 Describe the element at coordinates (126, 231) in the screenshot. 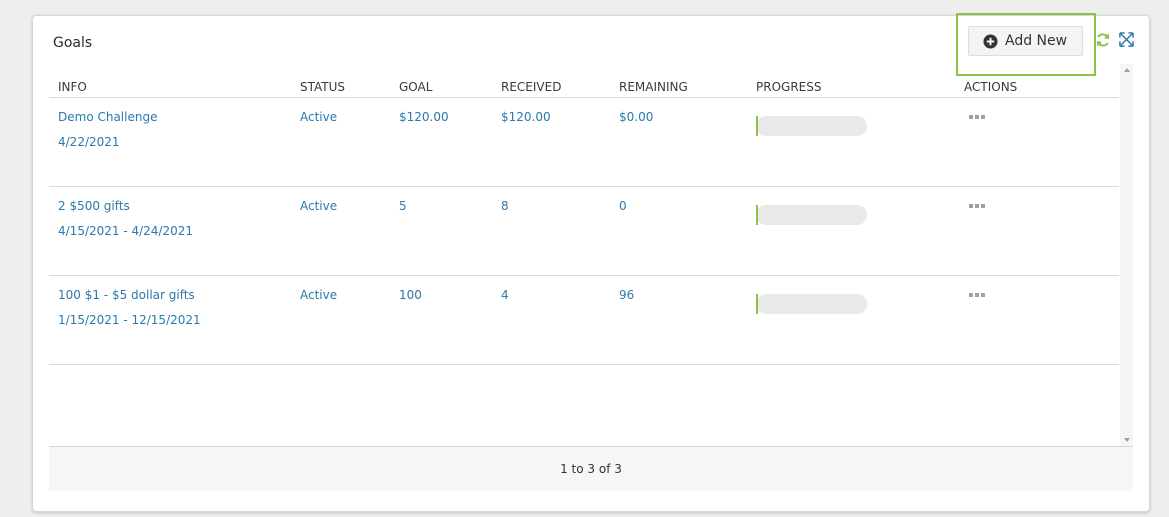

I see `goal-dates: 4/15/2021 - 4/24/2021` at that location.